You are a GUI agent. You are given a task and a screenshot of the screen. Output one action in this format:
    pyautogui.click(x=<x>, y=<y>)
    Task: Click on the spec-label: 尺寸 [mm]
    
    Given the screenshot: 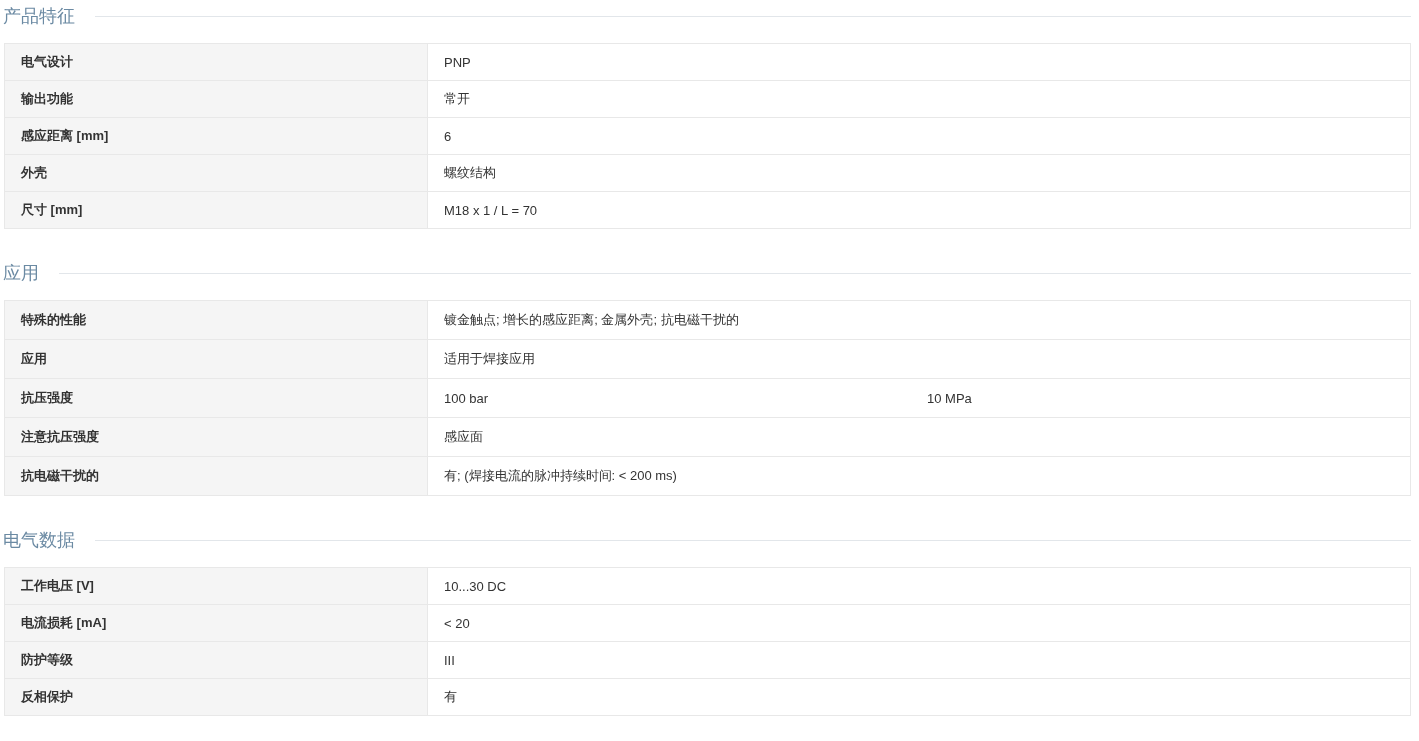 What is the action you would take?
    pyautogui.click(x=216, y=210)
    